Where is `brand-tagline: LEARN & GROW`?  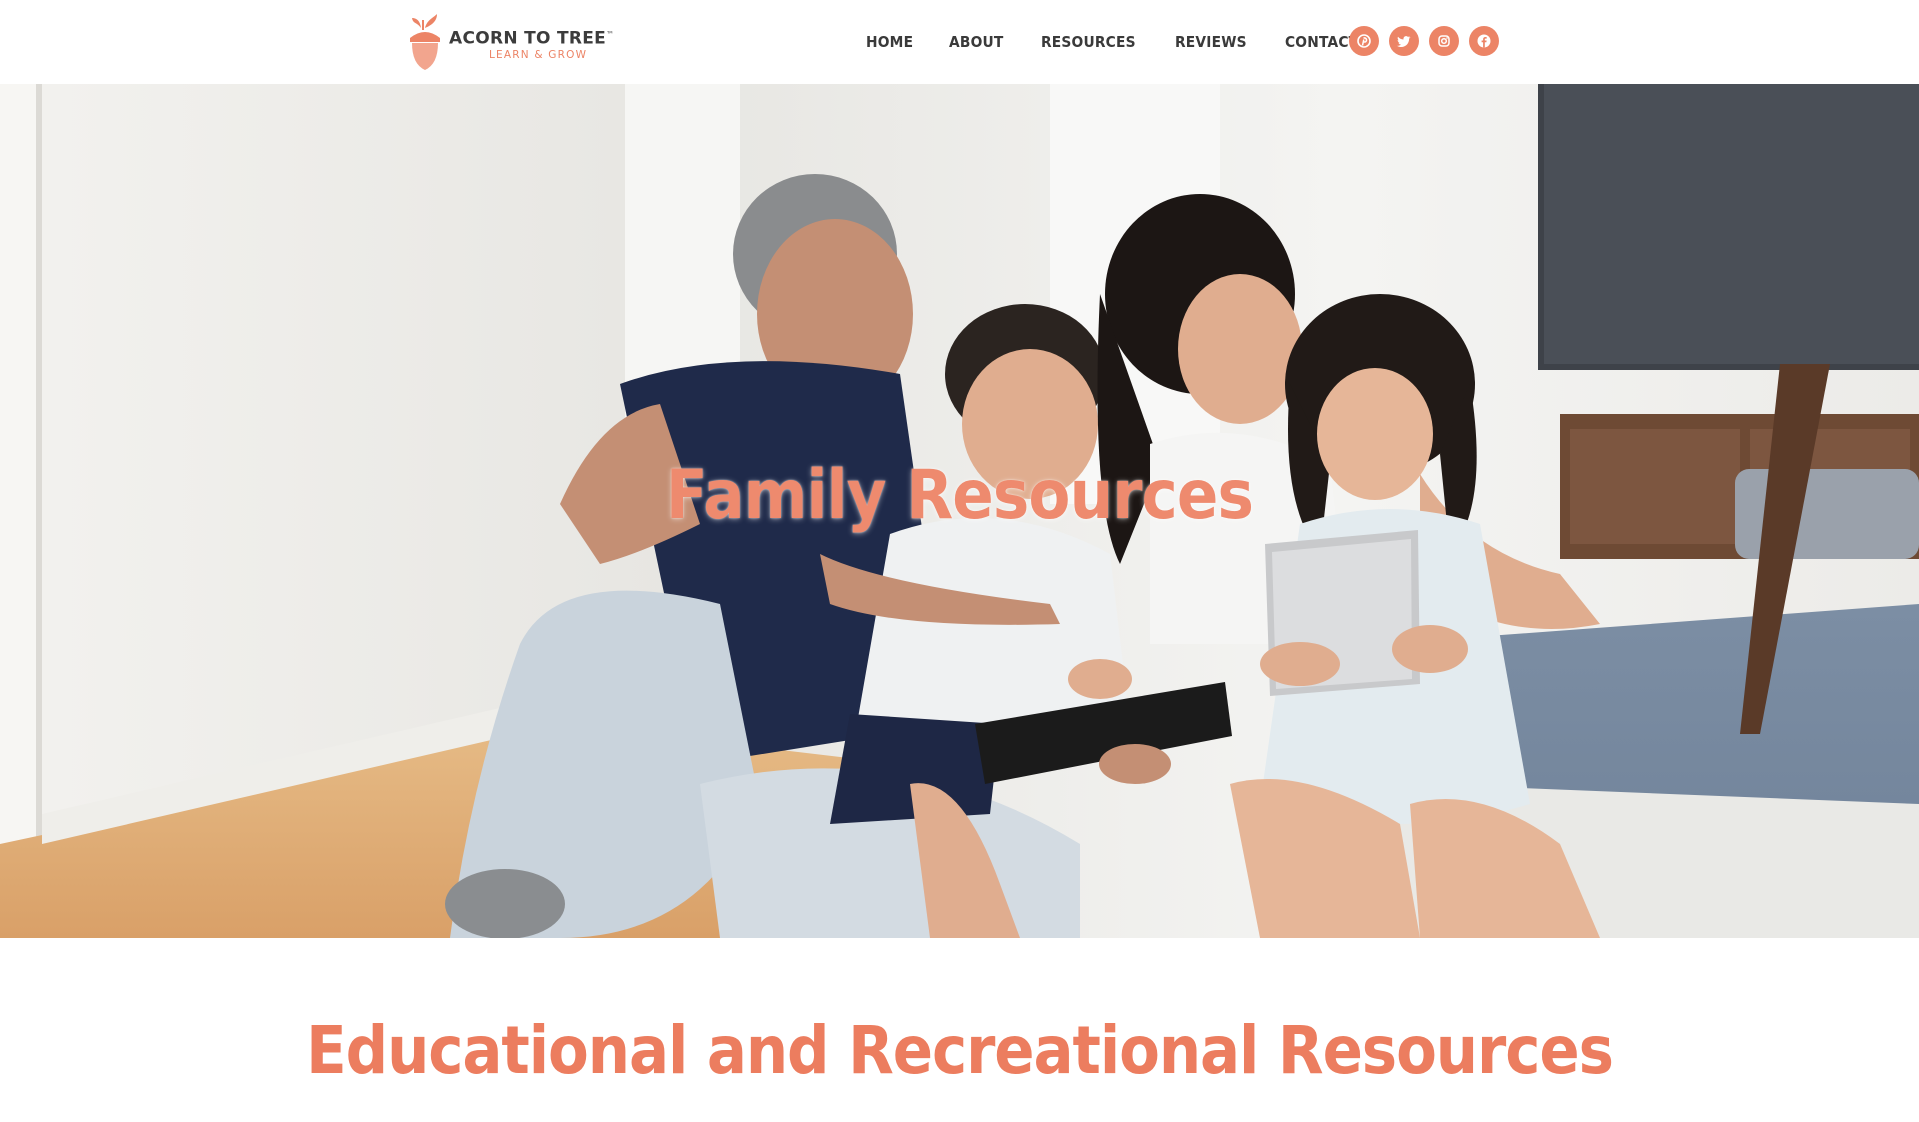 brand-tagline: LEARN & GROW is located at coordinates (538, 54).